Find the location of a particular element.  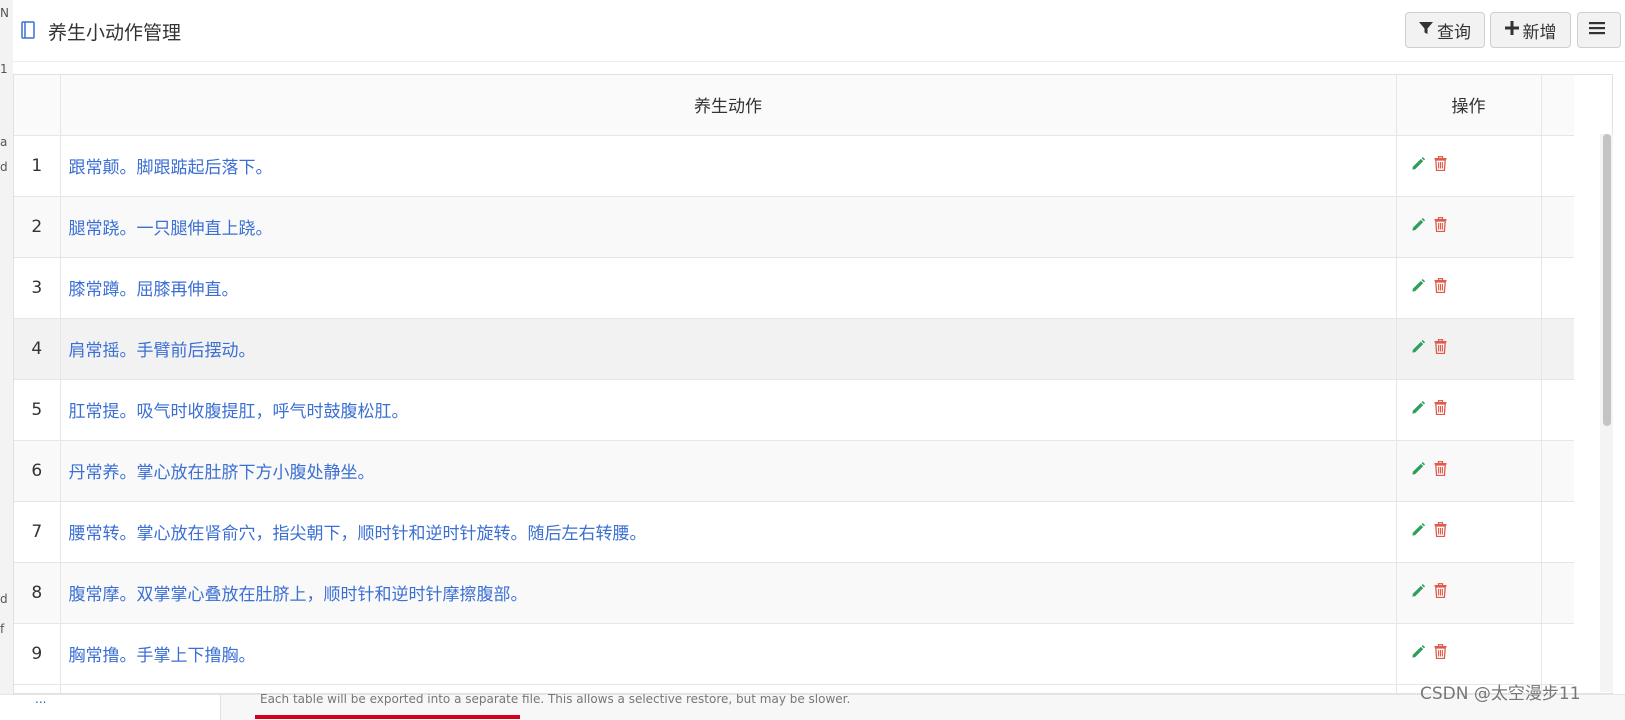

table-row: 2 腿常跷。一只腿伸直上跷。 is located at coordinates (794, 227).